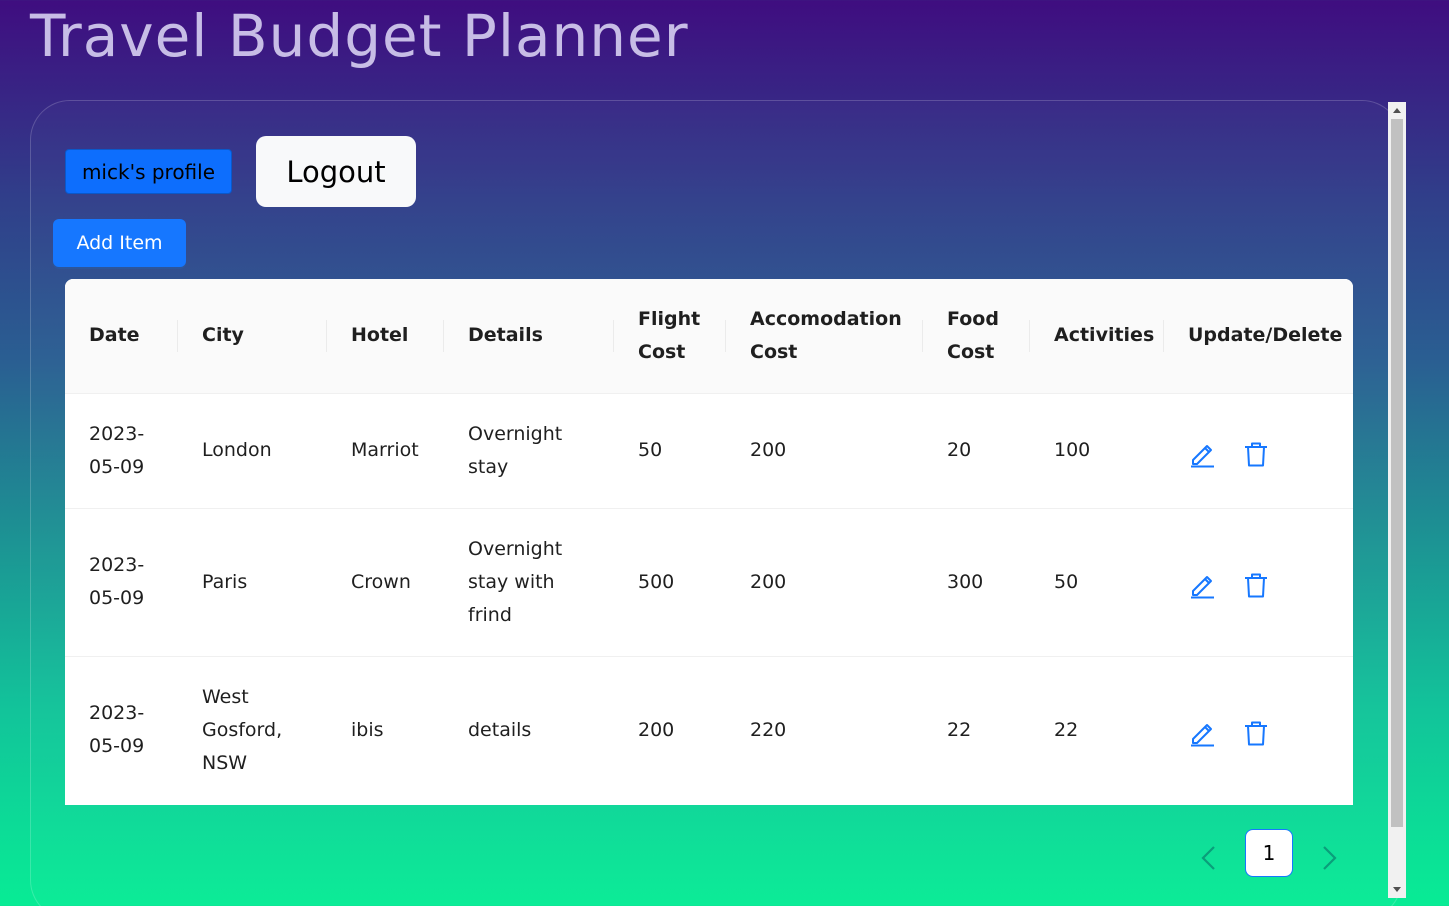  What do you see at coordinates (252, 582) in the screenshot?
I see `cell-city: Paris` at bounding box center [252, 582].